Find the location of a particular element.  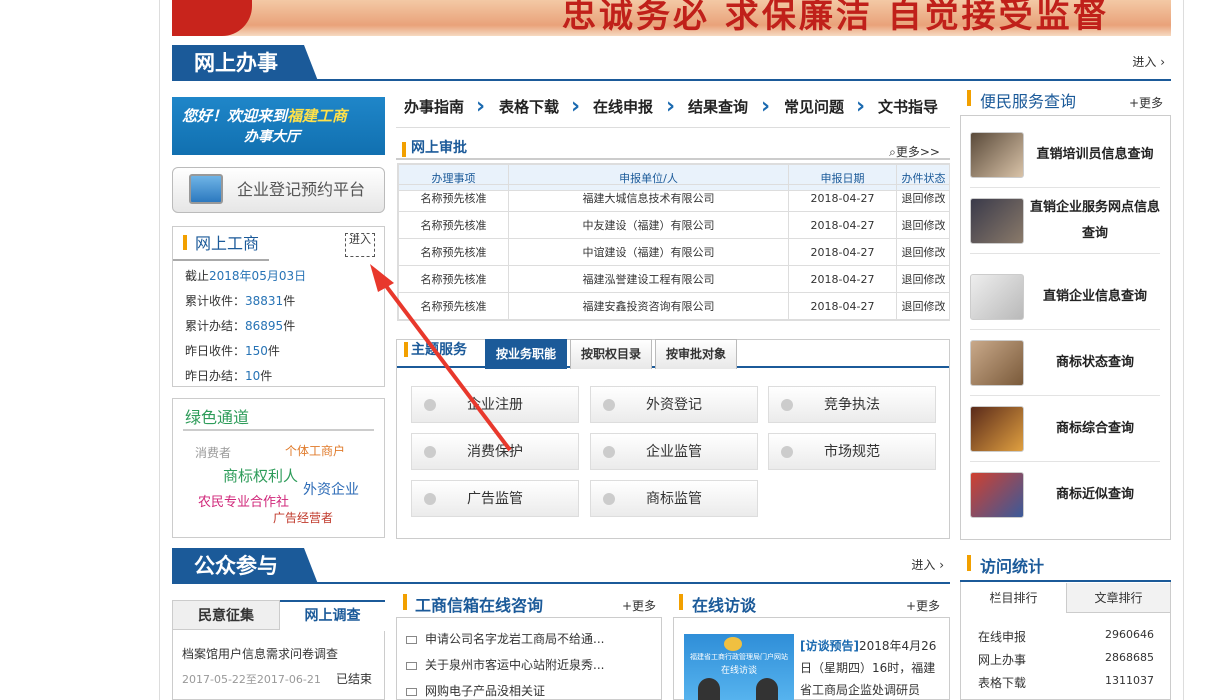

nav-guide: 办事指南 is located at coordinates (434, 106).